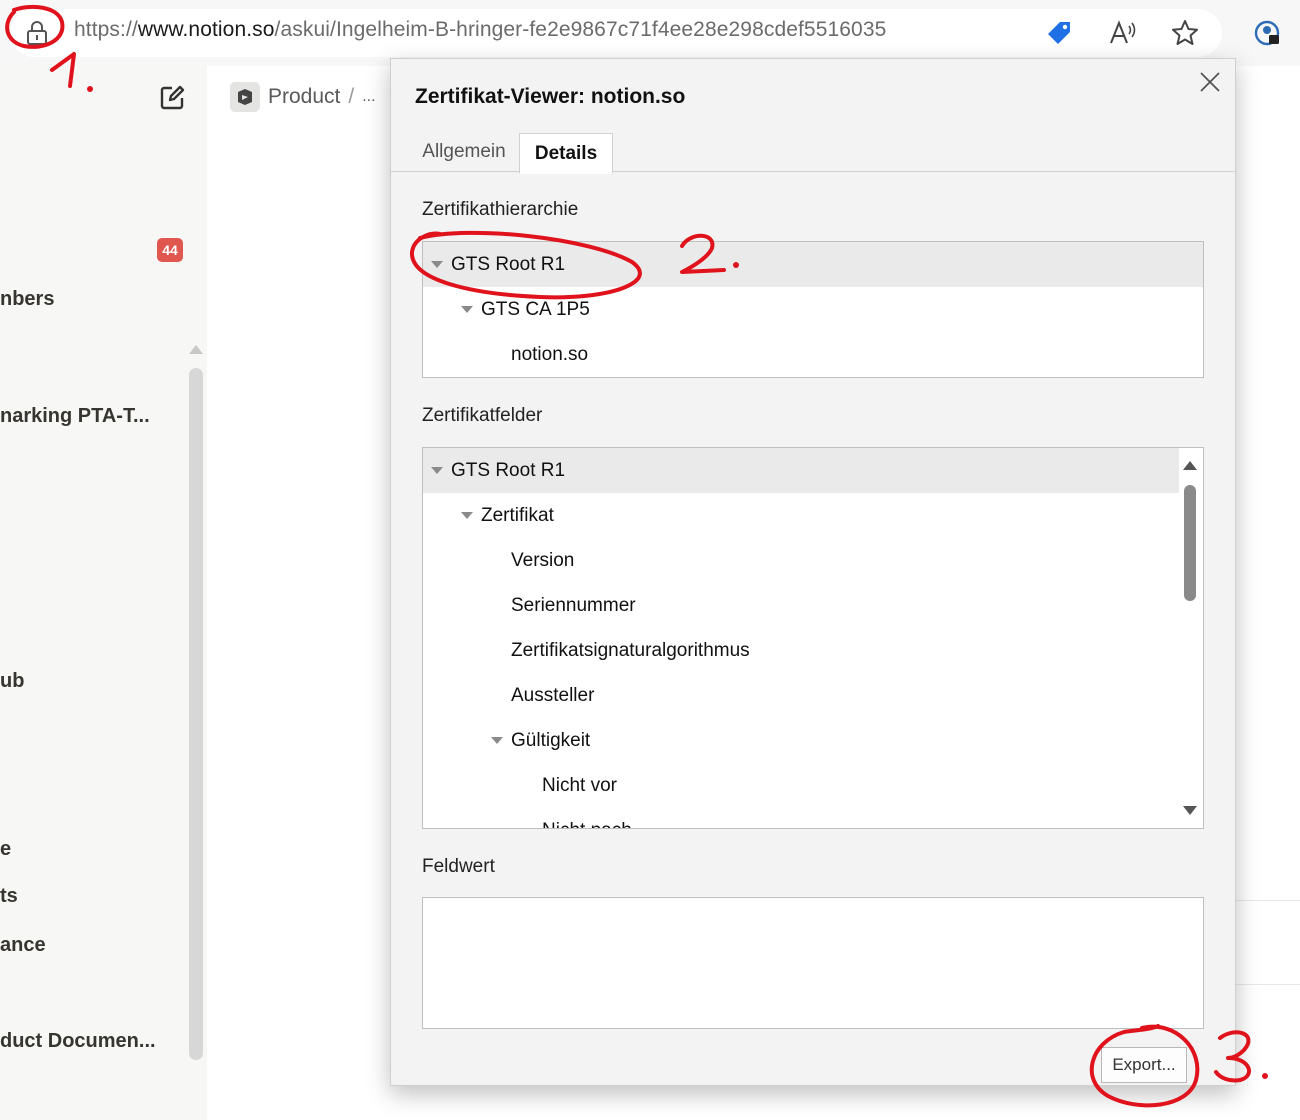  What do you see at coordinates (587, 824) in the screenshot?
I see `tree-row-label: Nicht nach` at bounding box center [587, 824].